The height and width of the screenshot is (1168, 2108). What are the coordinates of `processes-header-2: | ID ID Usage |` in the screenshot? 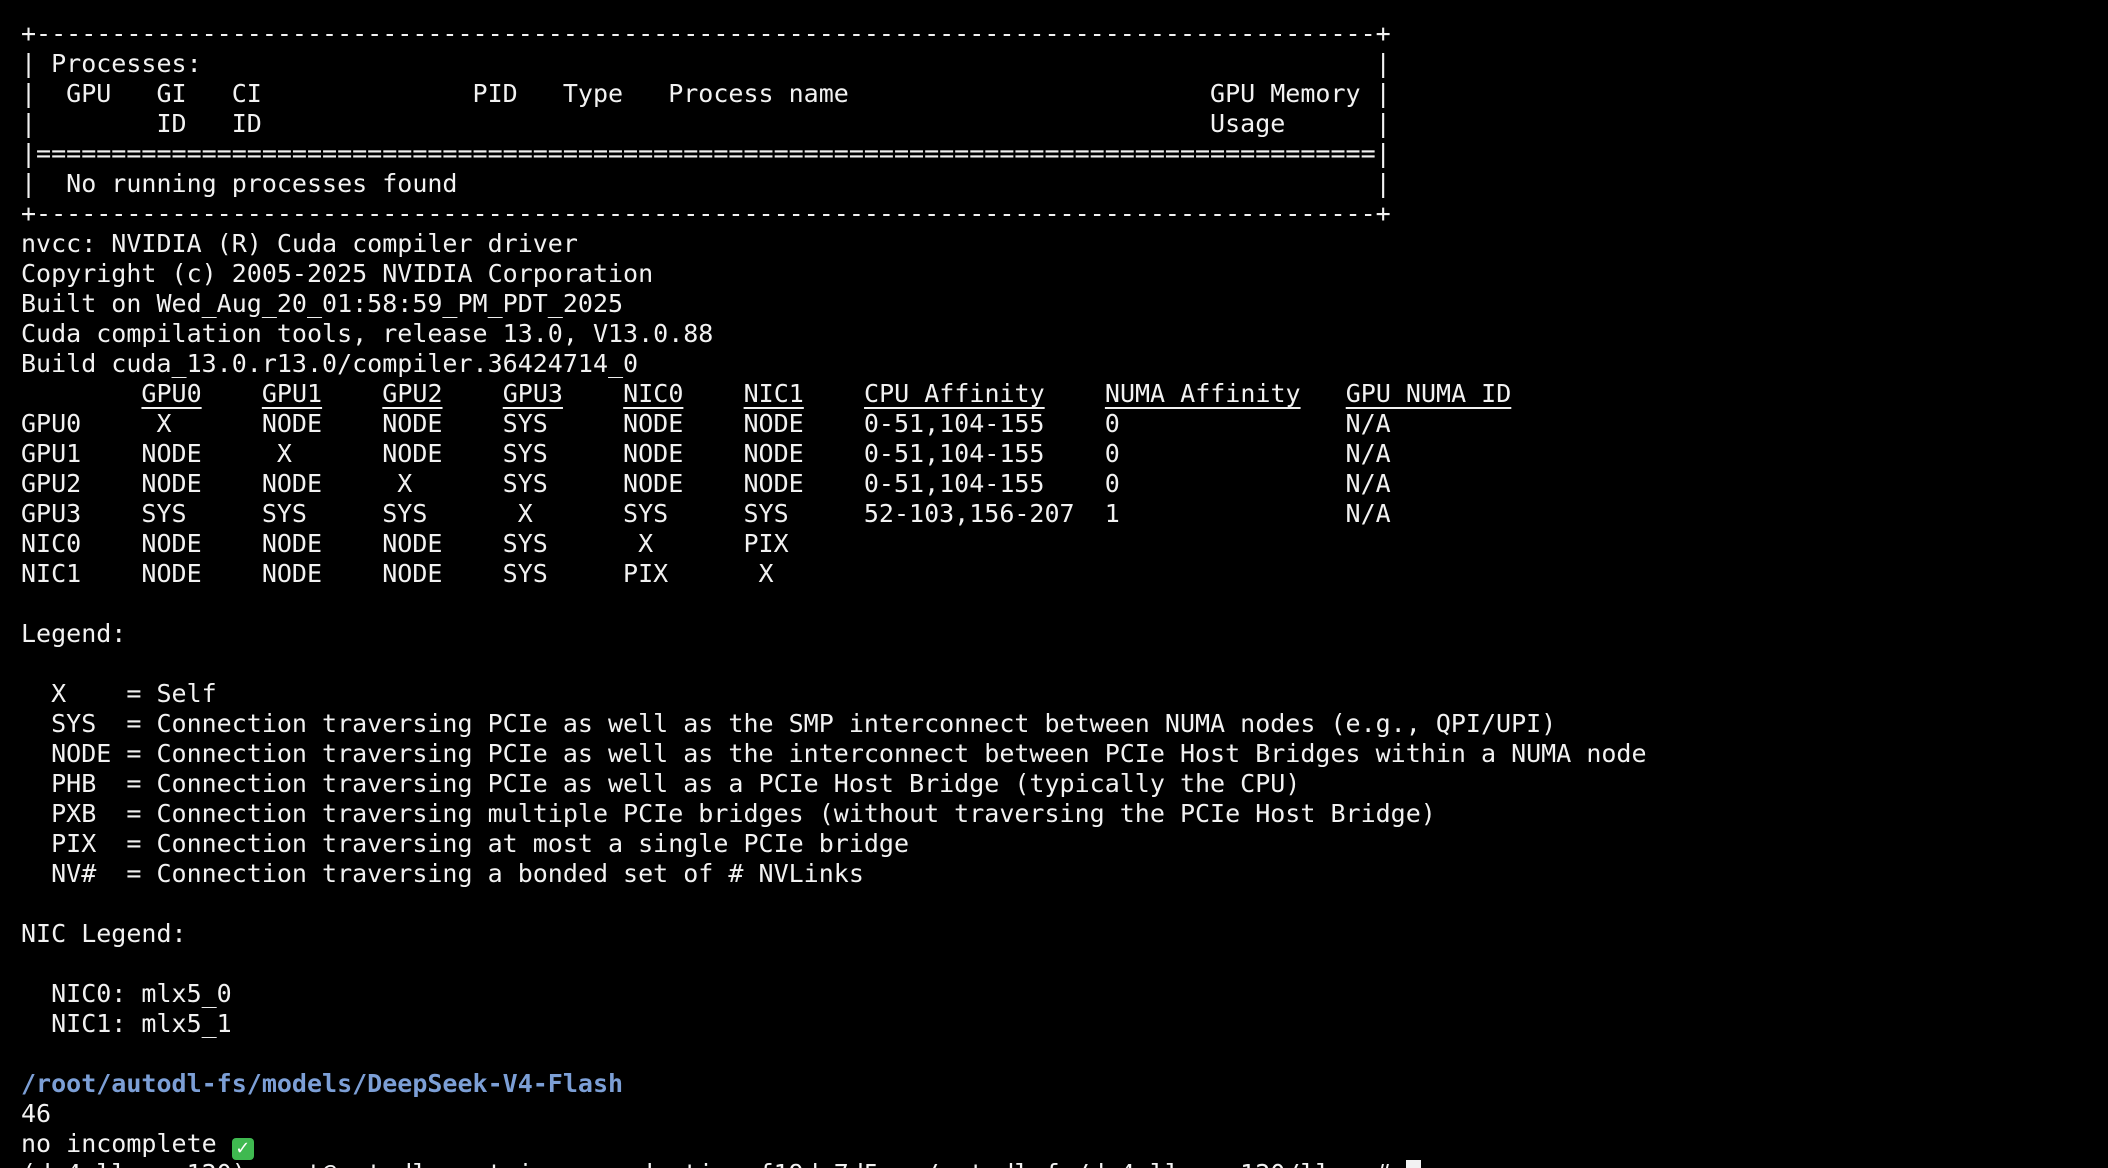 It's located at (706, 123).